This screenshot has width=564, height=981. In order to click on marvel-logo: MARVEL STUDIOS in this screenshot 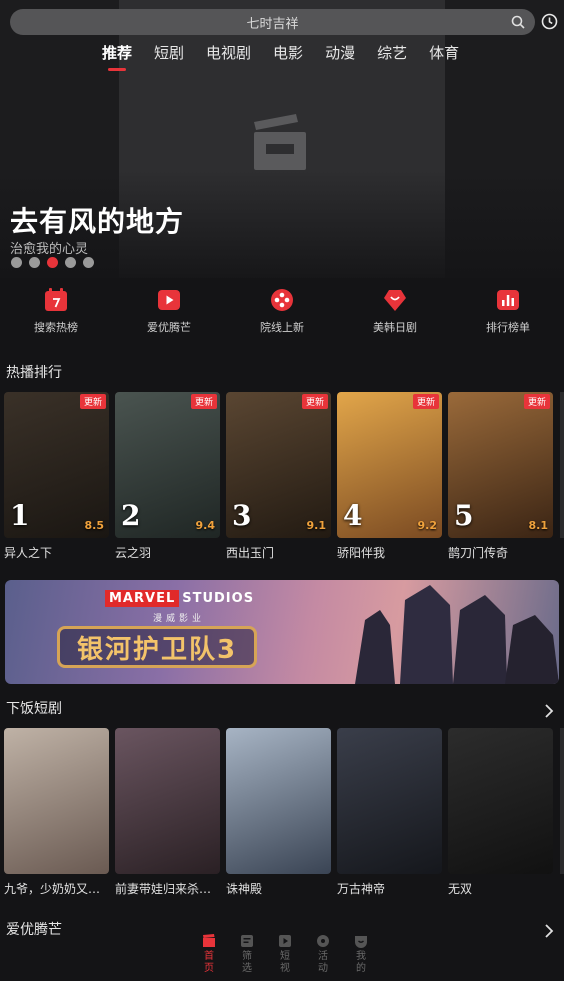, I will do `click(179, 598)`.